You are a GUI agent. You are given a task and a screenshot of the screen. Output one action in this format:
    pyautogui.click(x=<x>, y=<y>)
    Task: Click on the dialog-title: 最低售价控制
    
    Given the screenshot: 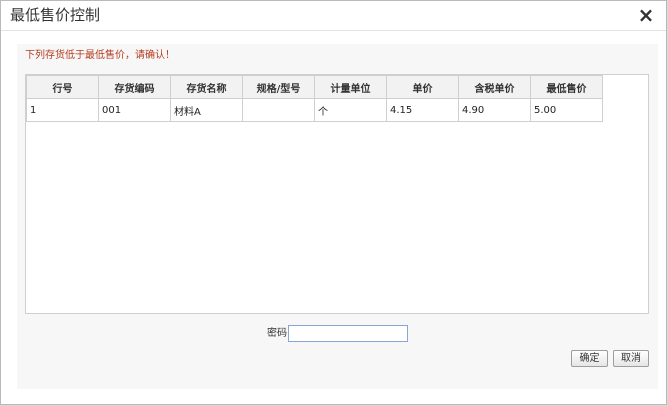 What is the action you would take?
    pyautogui.click(x=55, y=15)
    